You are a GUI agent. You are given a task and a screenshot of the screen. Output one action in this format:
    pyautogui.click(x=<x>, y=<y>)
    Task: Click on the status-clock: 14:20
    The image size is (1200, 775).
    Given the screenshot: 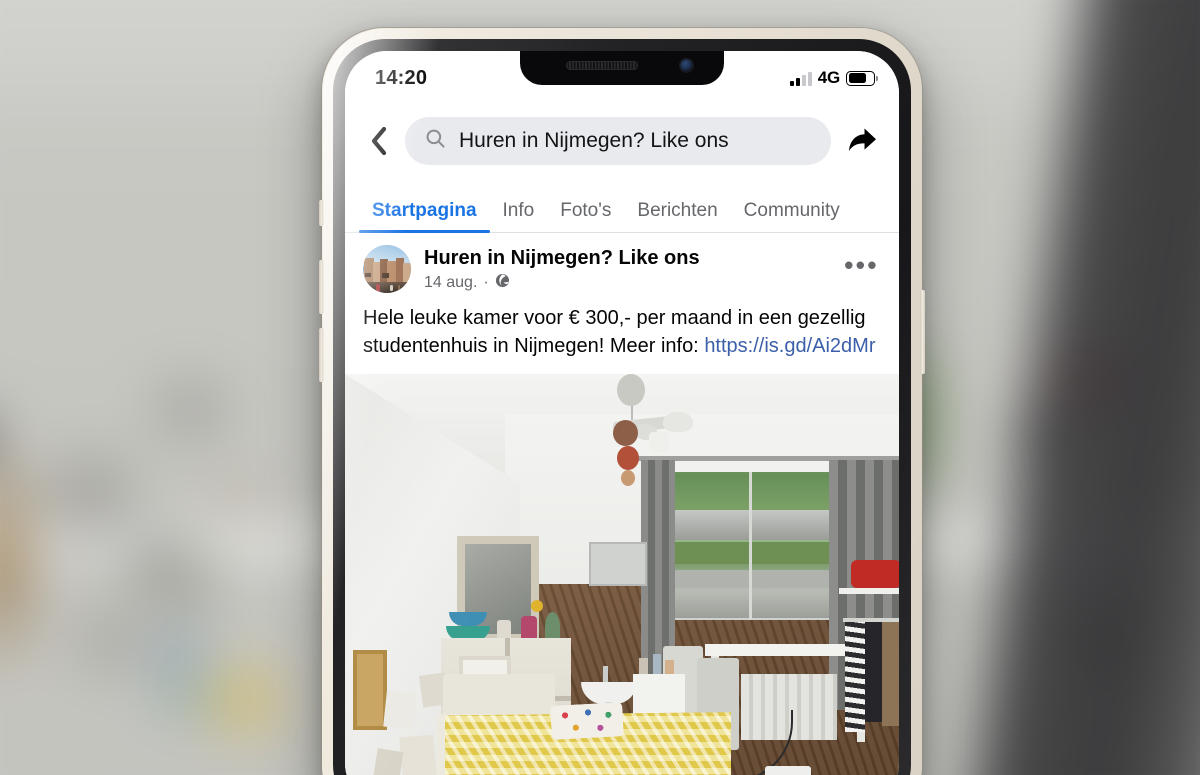 What is the action you would take?
    pyautogui.click(x=401, y=78)
    